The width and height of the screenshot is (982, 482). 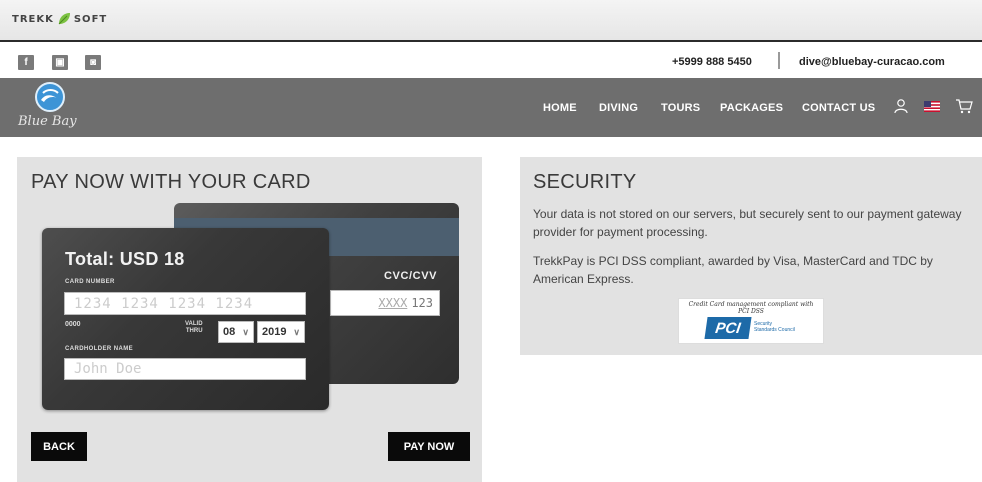 I want to click on facebook-icon: f, so click(x=26, y=62).